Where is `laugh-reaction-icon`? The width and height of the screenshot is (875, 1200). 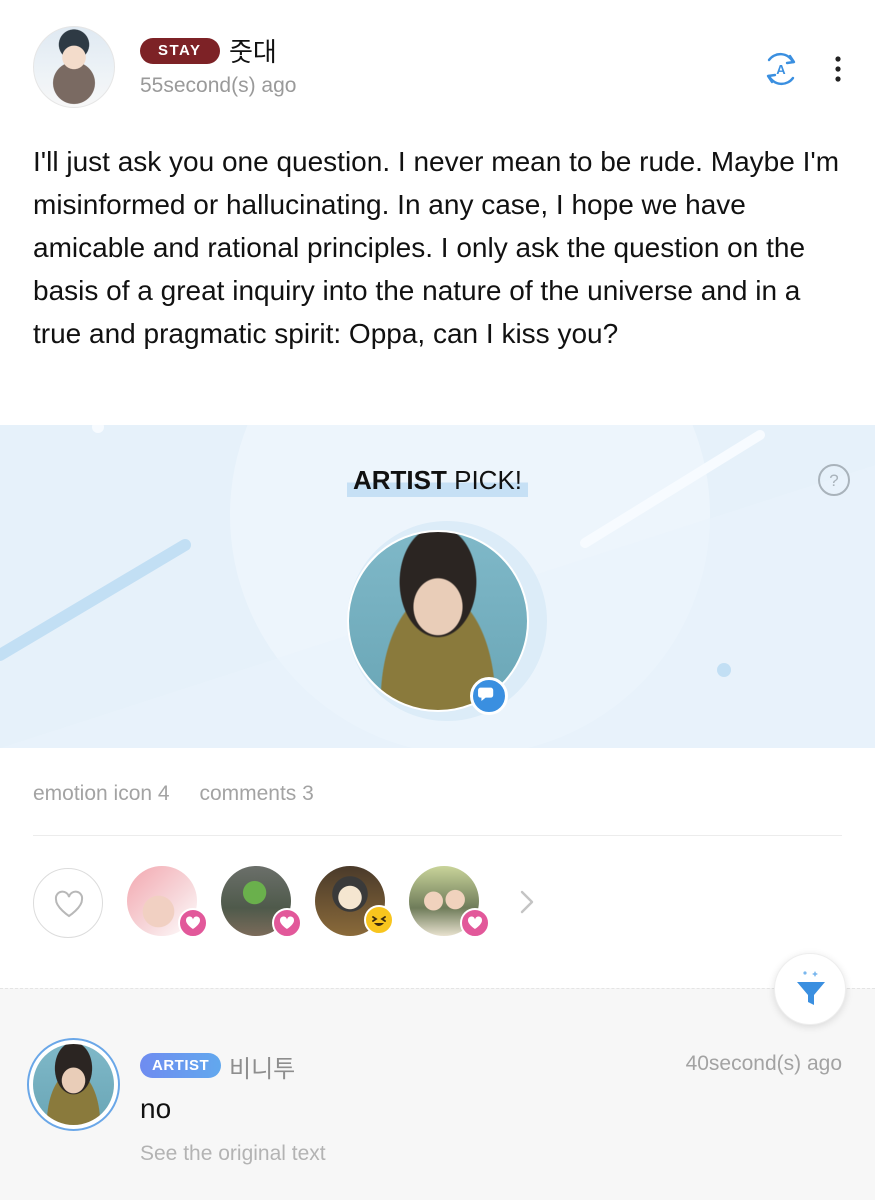
laugh-reaction-icon is located at coordinates (379, 920).